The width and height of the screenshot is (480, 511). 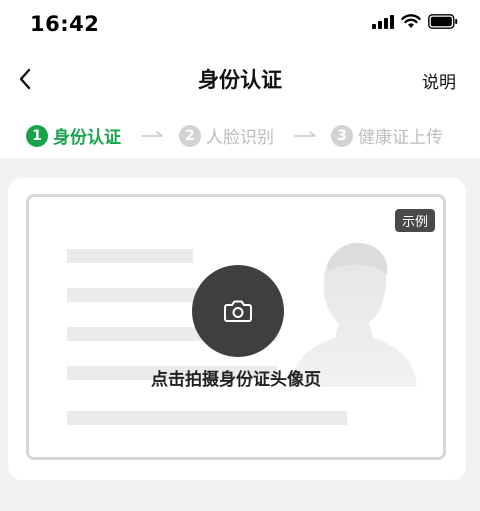 What do you see at coordinates (87, 138) in the screenshot?
I see `step-label: 身份认证` at bounding box center [87, 138].